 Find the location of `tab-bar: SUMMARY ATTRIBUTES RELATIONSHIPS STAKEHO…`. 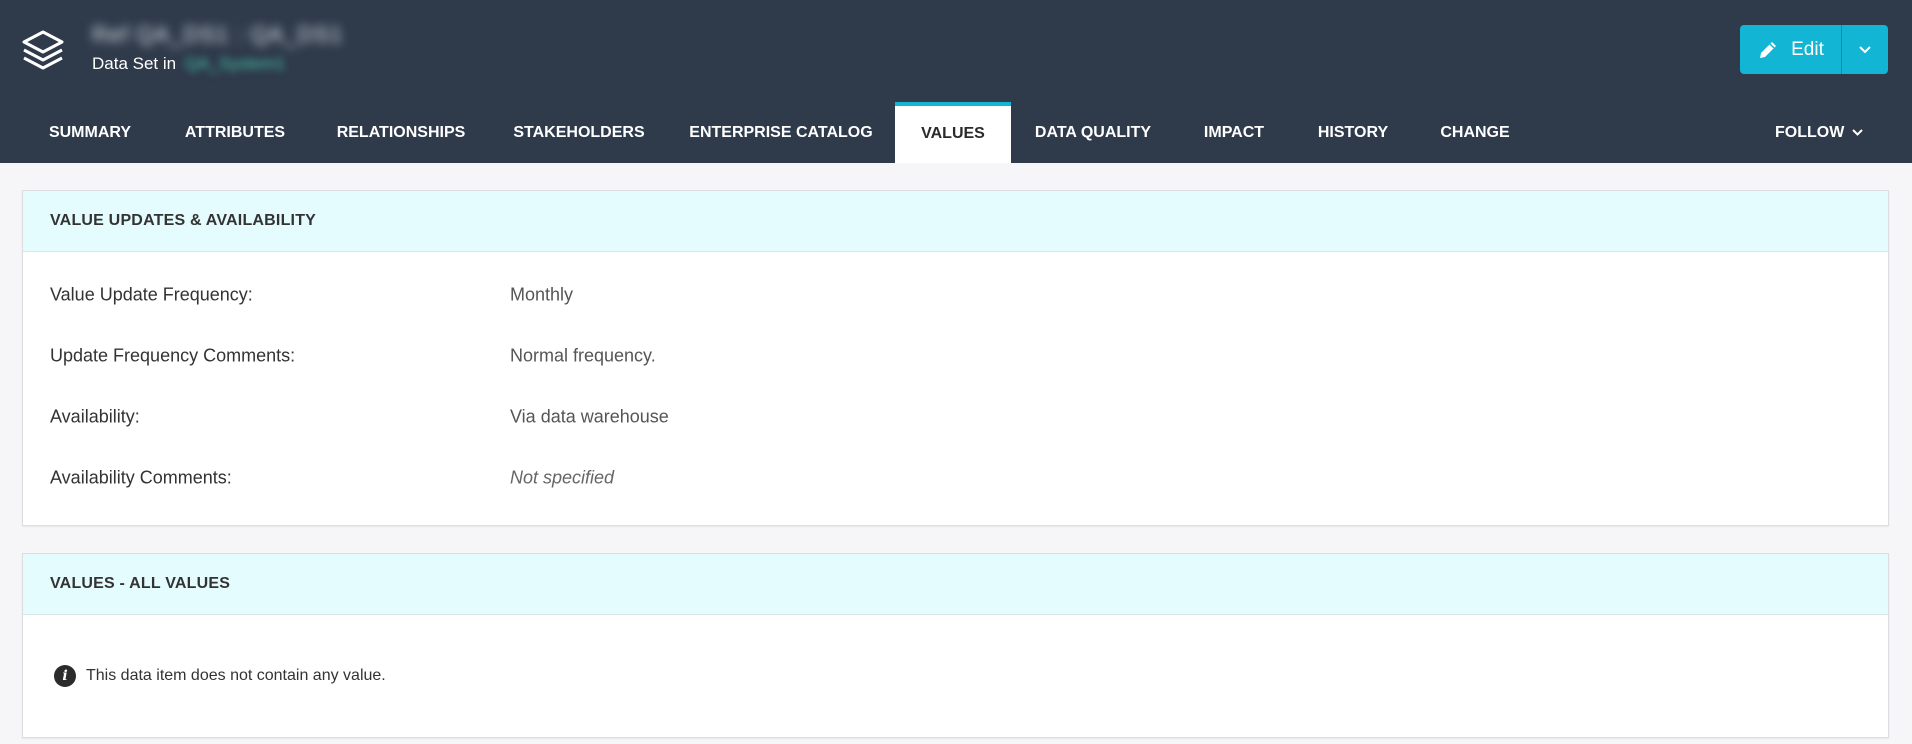

tab-bar: SUMMARY ATTRIBUTES RELATIONSHIPS STAKEHO… is located at coordinates (956, 132).